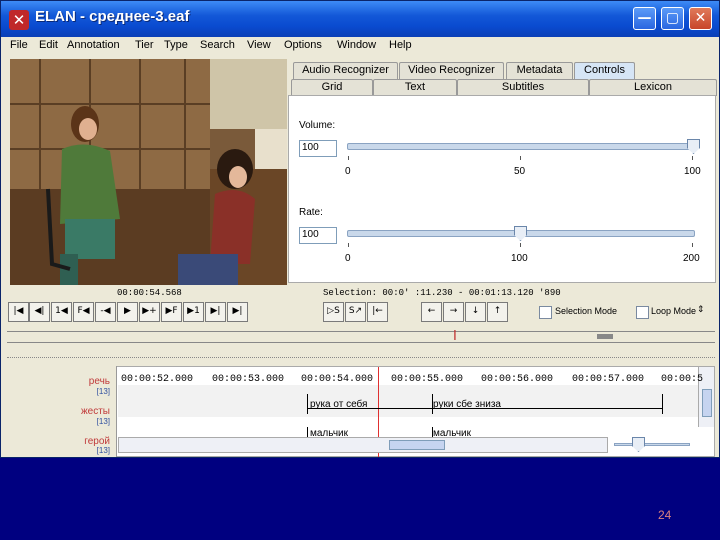 This screenshot has height=540, width=720. What do you see at coordinates (642, 312) in the screenshot?
I see `loop-mode-checkbox` at bounding box center [642, 312].